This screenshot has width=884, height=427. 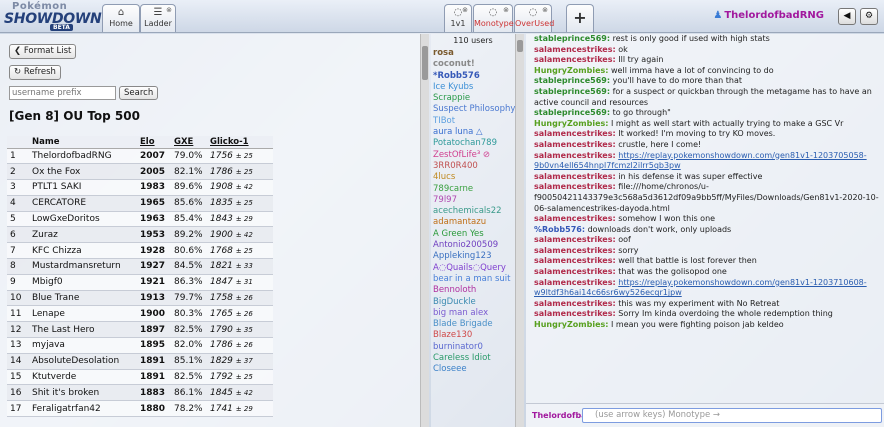 What do you see at coordinates (473, 358) in the screenshot?
I see `user-list-item: Careless Idiot` at bounding box center [473, 358].